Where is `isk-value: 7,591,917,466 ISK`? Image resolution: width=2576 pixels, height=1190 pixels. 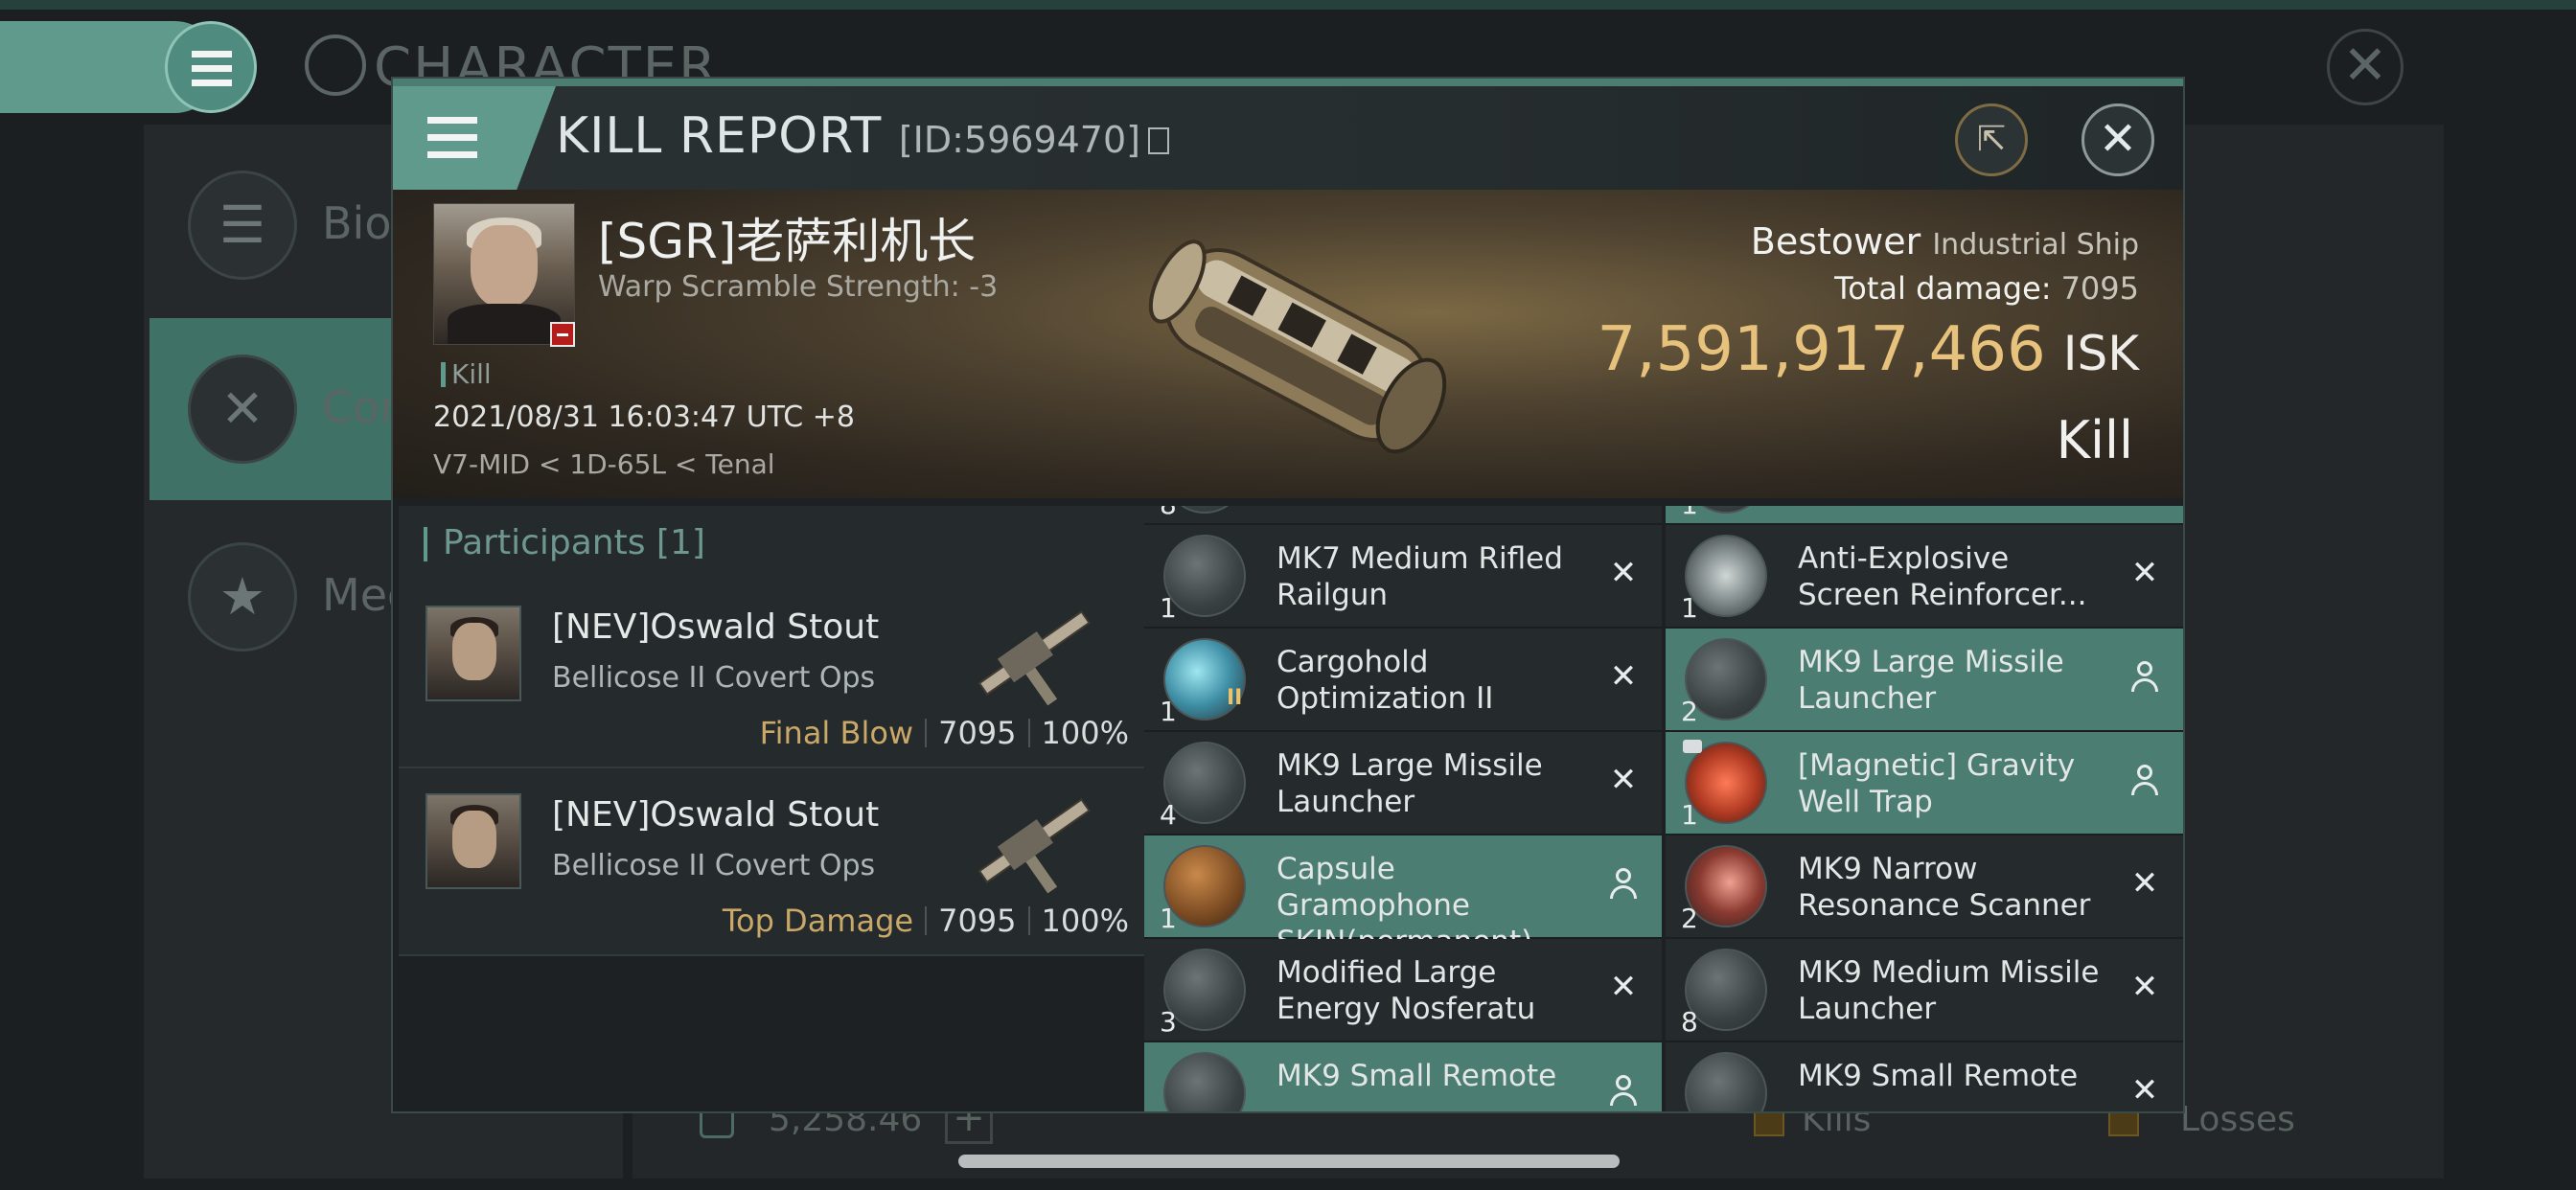
isk-value: 7,591,917,466 ISK is located at coordinates (1869, 350).